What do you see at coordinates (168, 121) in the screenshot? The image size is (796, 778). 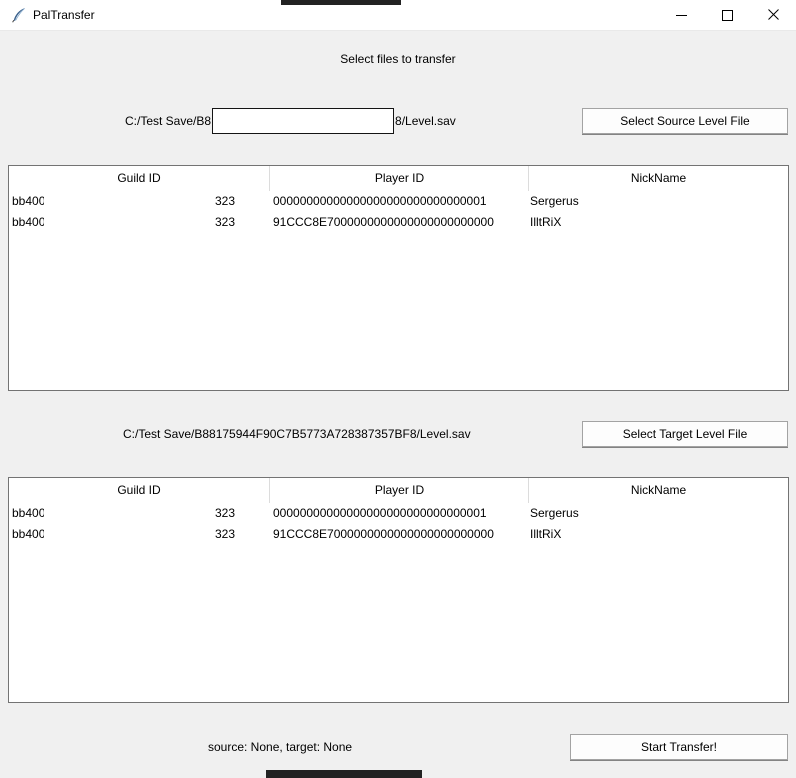 I see `source-path-prefix: C:/Test Save/B8` at bounding box center [168, 121].